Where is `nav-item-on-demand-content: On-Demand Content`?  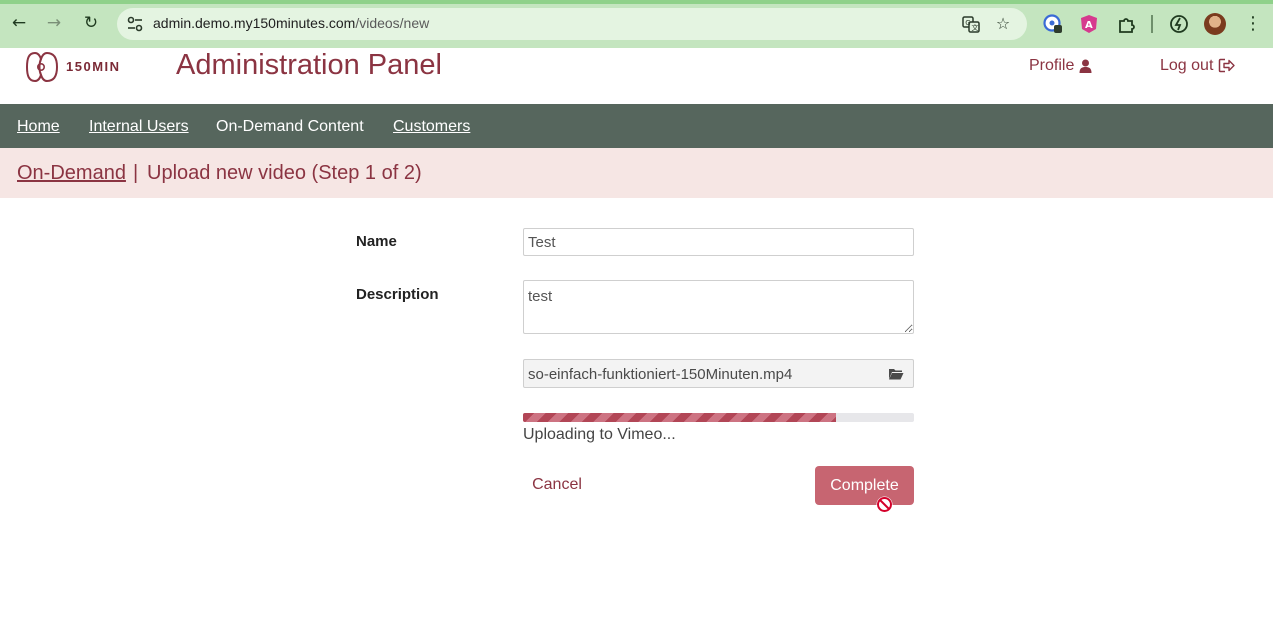
nav-item-on-demand-content: On-Demand Content is located at coordinates (290, 127).